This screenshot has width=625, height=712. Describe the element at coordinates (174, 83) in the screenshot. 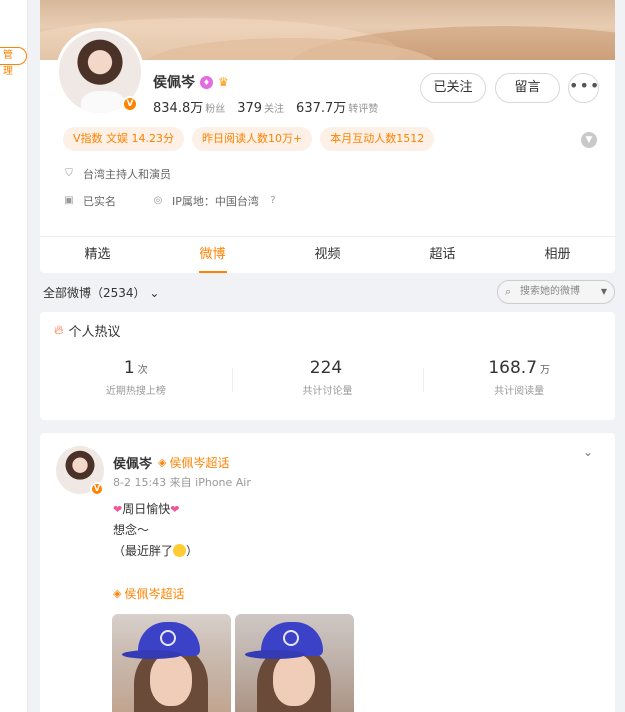

I see `profile-name: 侯佩岑` at that location.